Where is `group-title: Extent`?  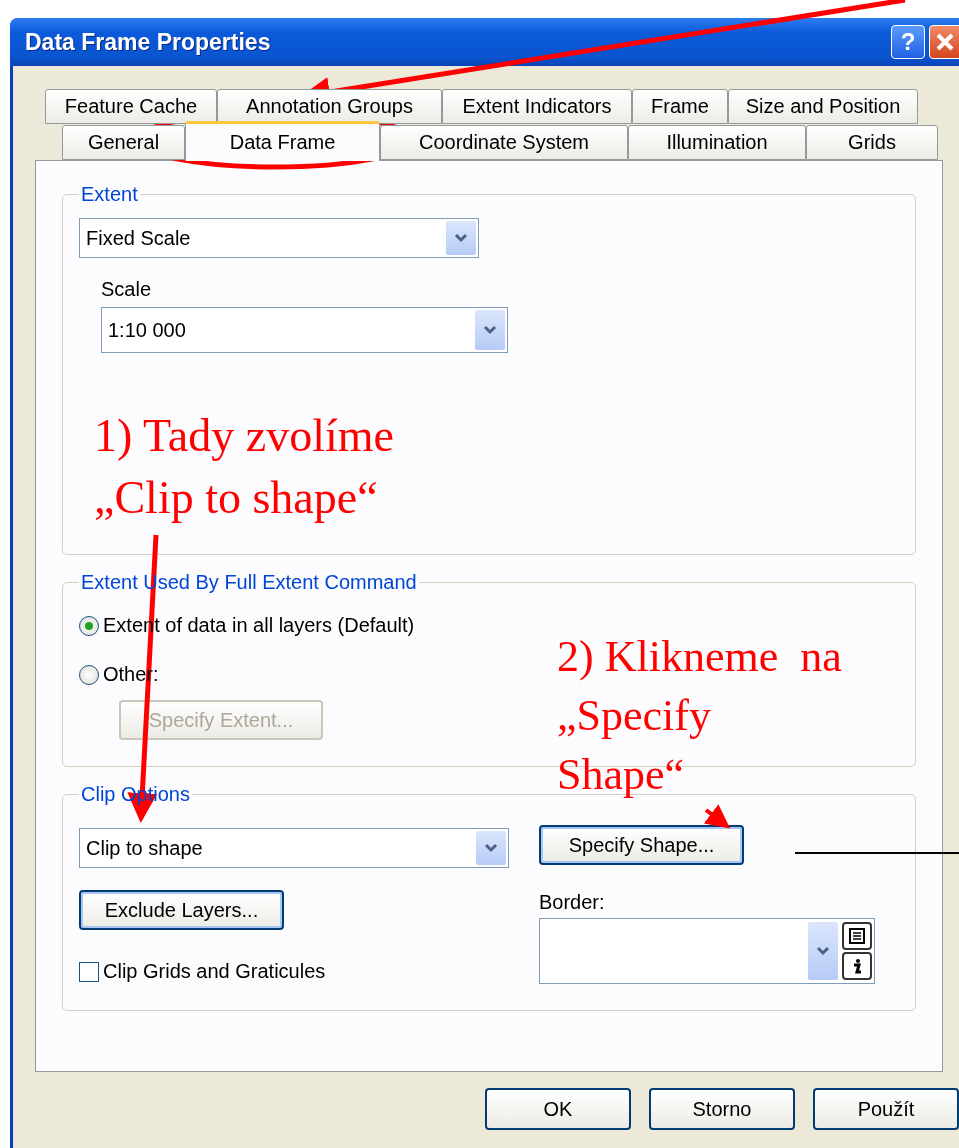
group-title: Extent is located at coordinates (109, 194).